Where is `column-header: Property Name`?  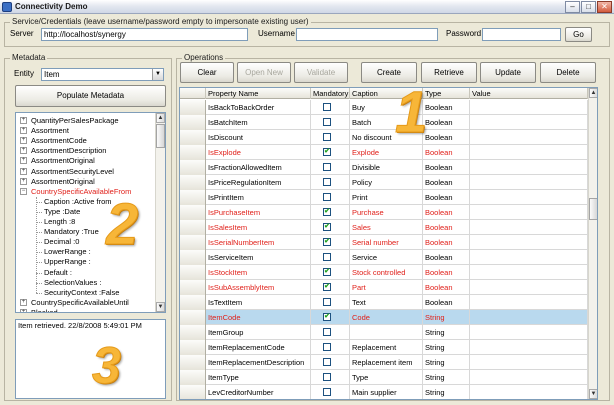 column-header: Property Name is located at coordinates (258, 93).